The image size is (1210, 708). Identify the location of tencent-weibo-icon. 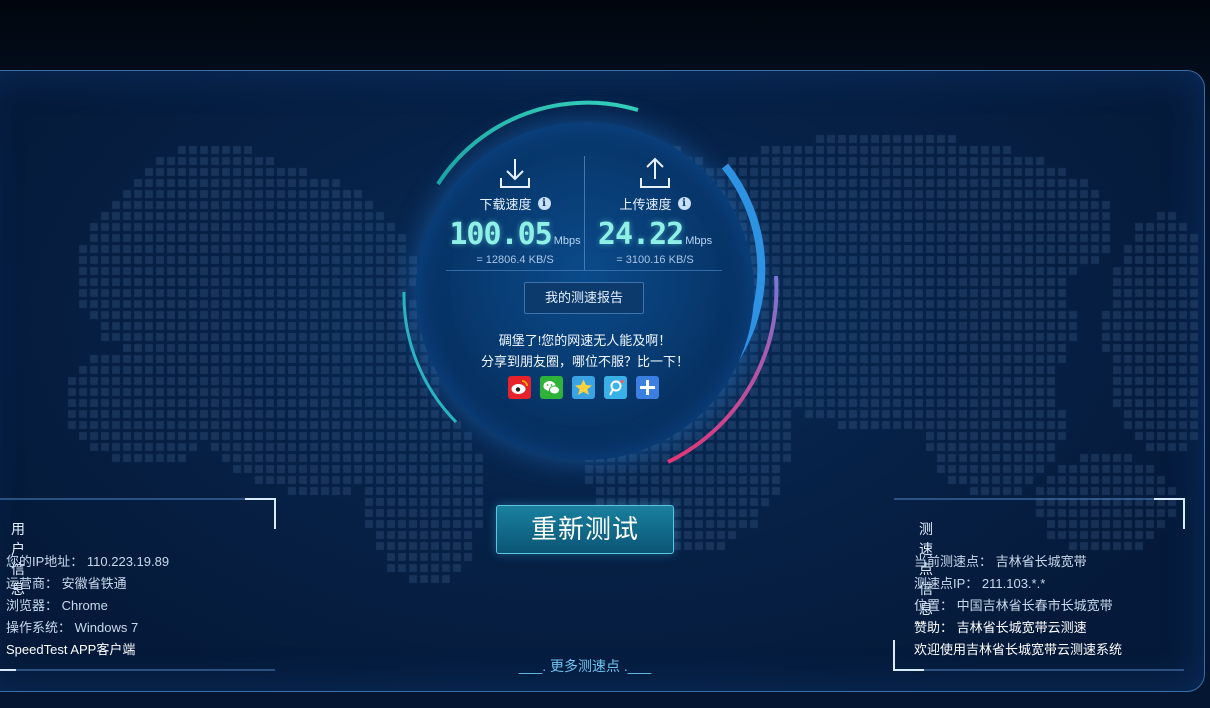
(615, 387).